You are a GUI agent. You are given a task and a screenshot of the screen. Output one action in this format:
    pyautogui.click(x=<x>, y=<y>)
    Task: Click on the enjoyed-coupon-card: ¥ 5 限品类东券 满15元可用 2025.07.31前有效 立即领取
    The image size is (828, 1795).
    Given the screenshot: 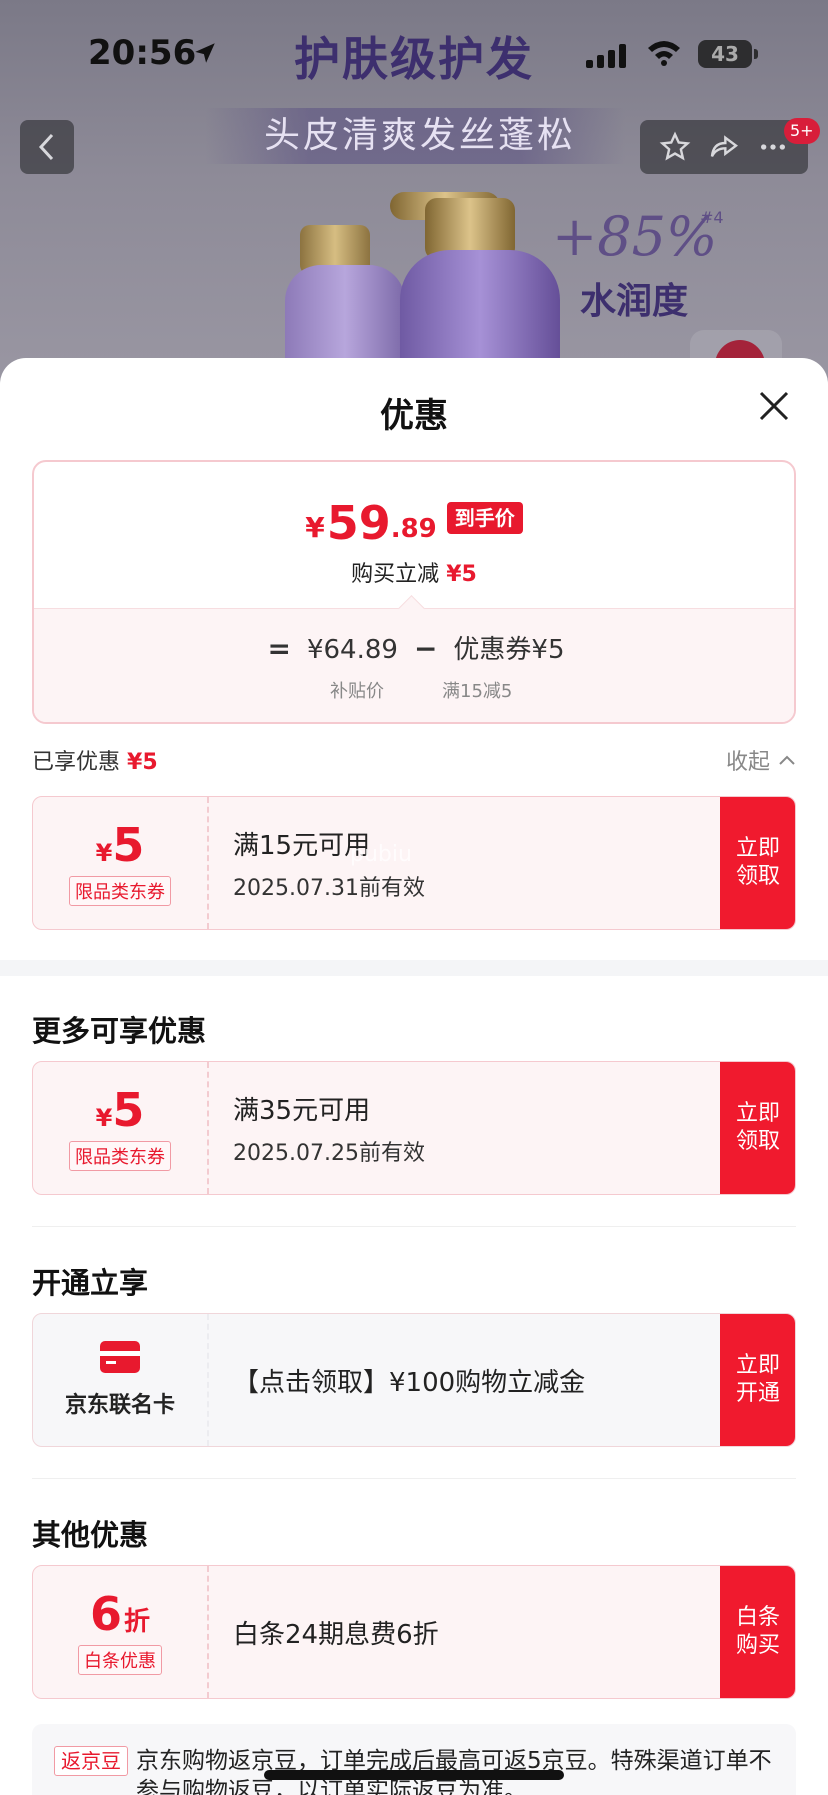 What is the action you would take?
    pyautogui.click(x=414, y=863)
    